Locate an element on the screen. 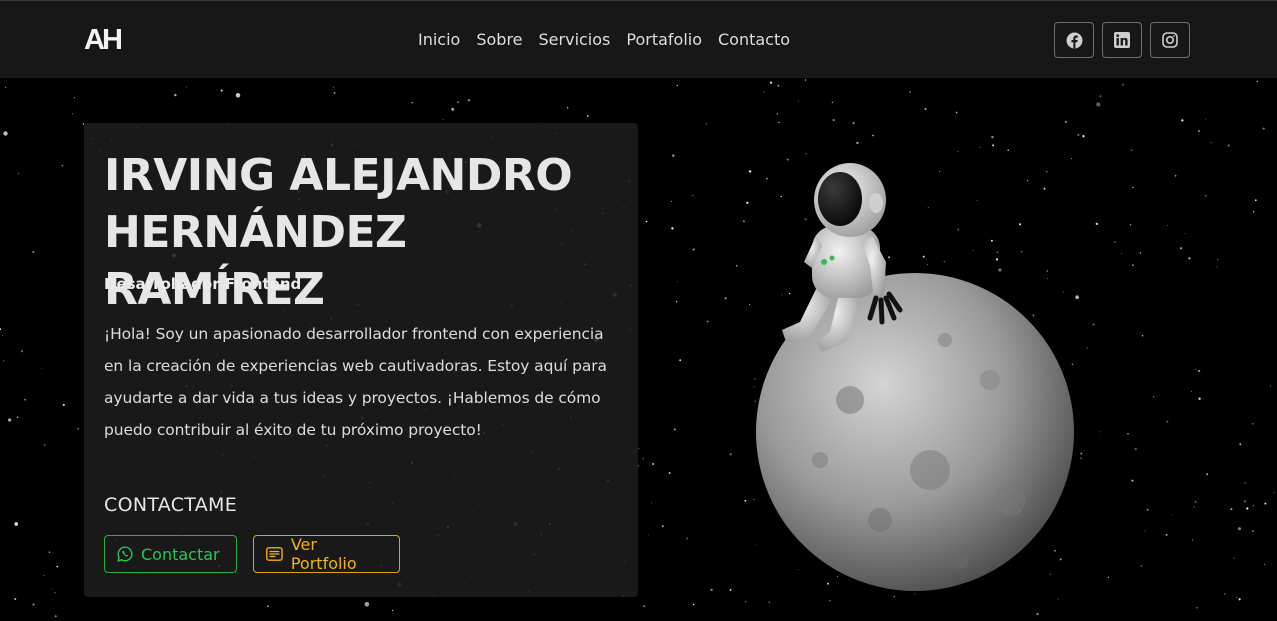 This screenshot has width=1277, height=621. facebook-icon is located at coordinates (1074, 40).